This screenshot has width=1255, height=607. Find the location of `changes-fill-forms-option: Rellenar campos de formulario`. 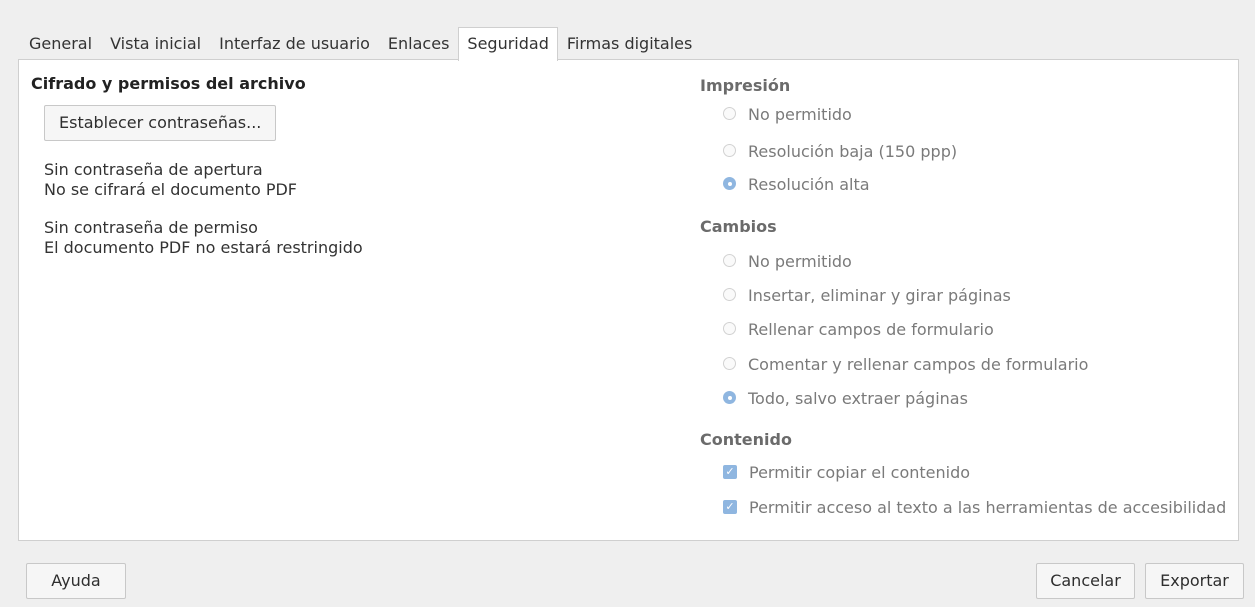

changes-fill-forms-option: Rellenar campos de formulario is located at coordinates (858, 330).